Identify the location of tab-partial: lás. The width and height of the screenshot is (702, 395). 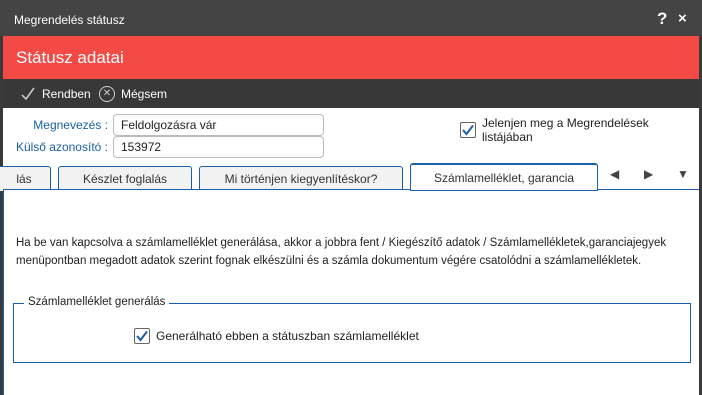
(25, 178).